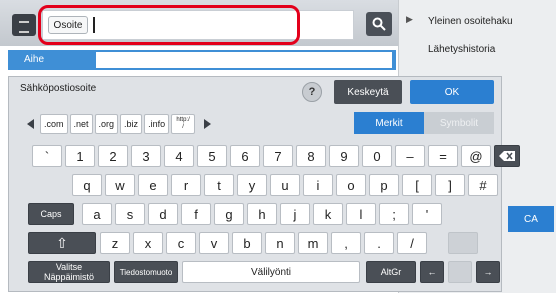  Describe the element at coordinates (157, 124) in the screenshot. I see `domain-key-info: .info` at that location.